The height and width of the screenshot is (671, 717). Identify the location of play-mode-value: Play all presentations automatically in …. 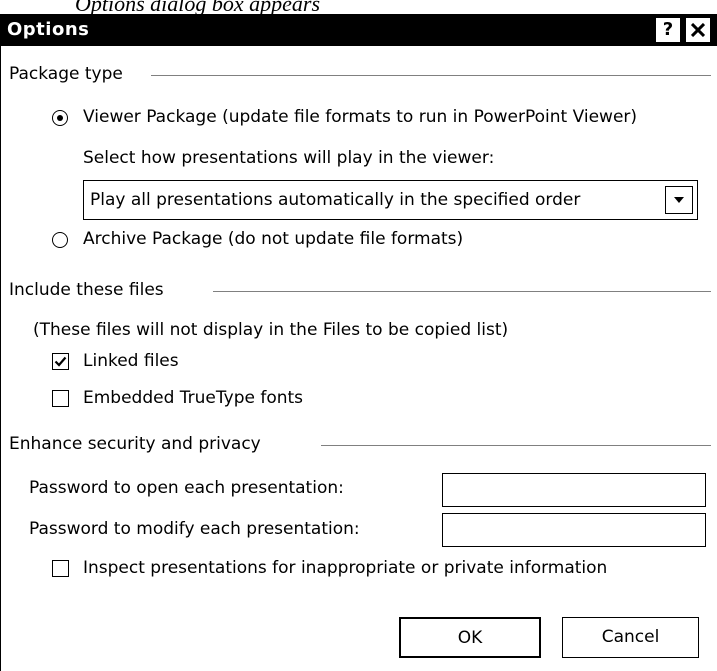
(335, 200).